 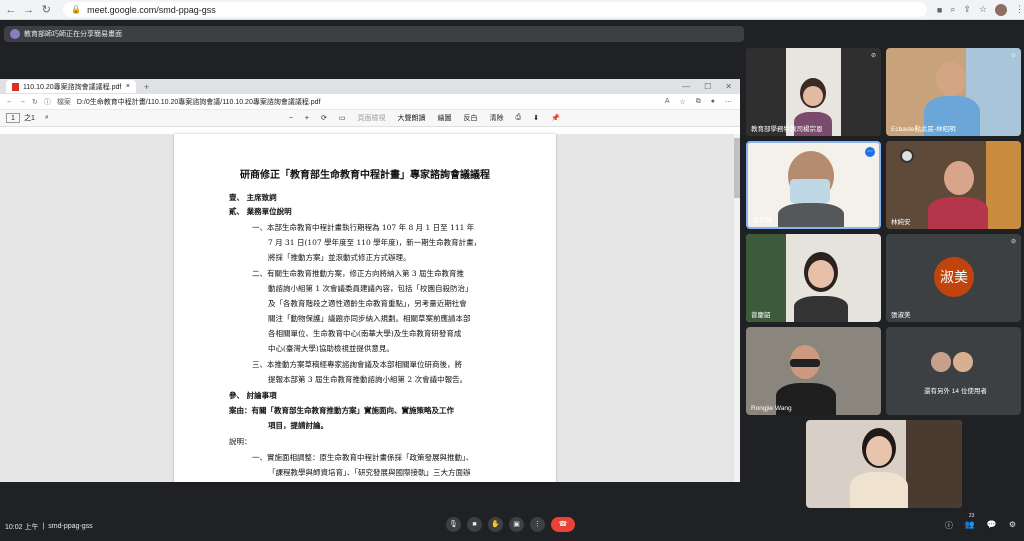 What do you see at coordinates (298, 425) in the screenshot?
I see `document-line: 項目，提請討論。` at bounding box center [298, 425].